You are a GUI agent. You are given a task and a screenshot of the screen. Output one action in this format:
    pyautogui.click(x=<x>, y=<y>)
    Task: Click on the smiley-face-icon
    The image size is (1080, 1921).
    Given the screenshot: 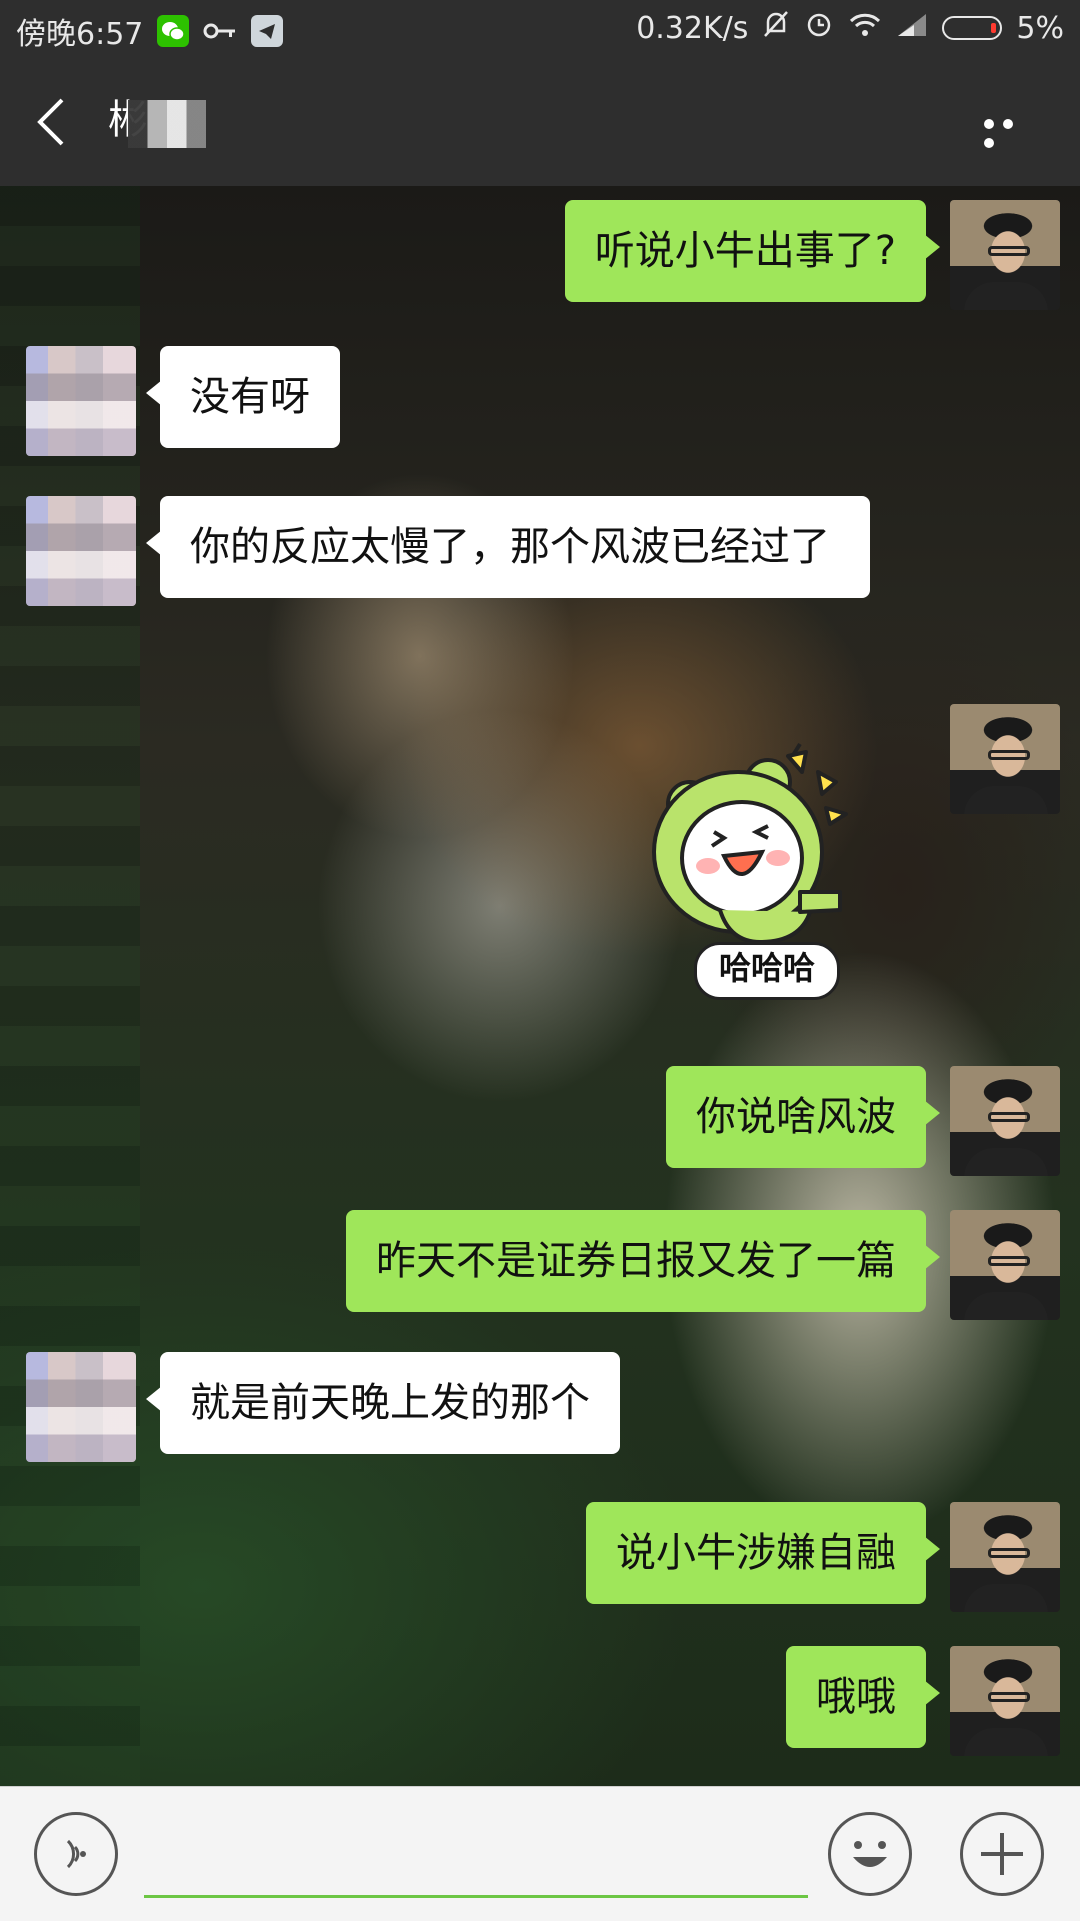 What is the action you would take?
    pyautogui.click(x=870, y=1854)
    